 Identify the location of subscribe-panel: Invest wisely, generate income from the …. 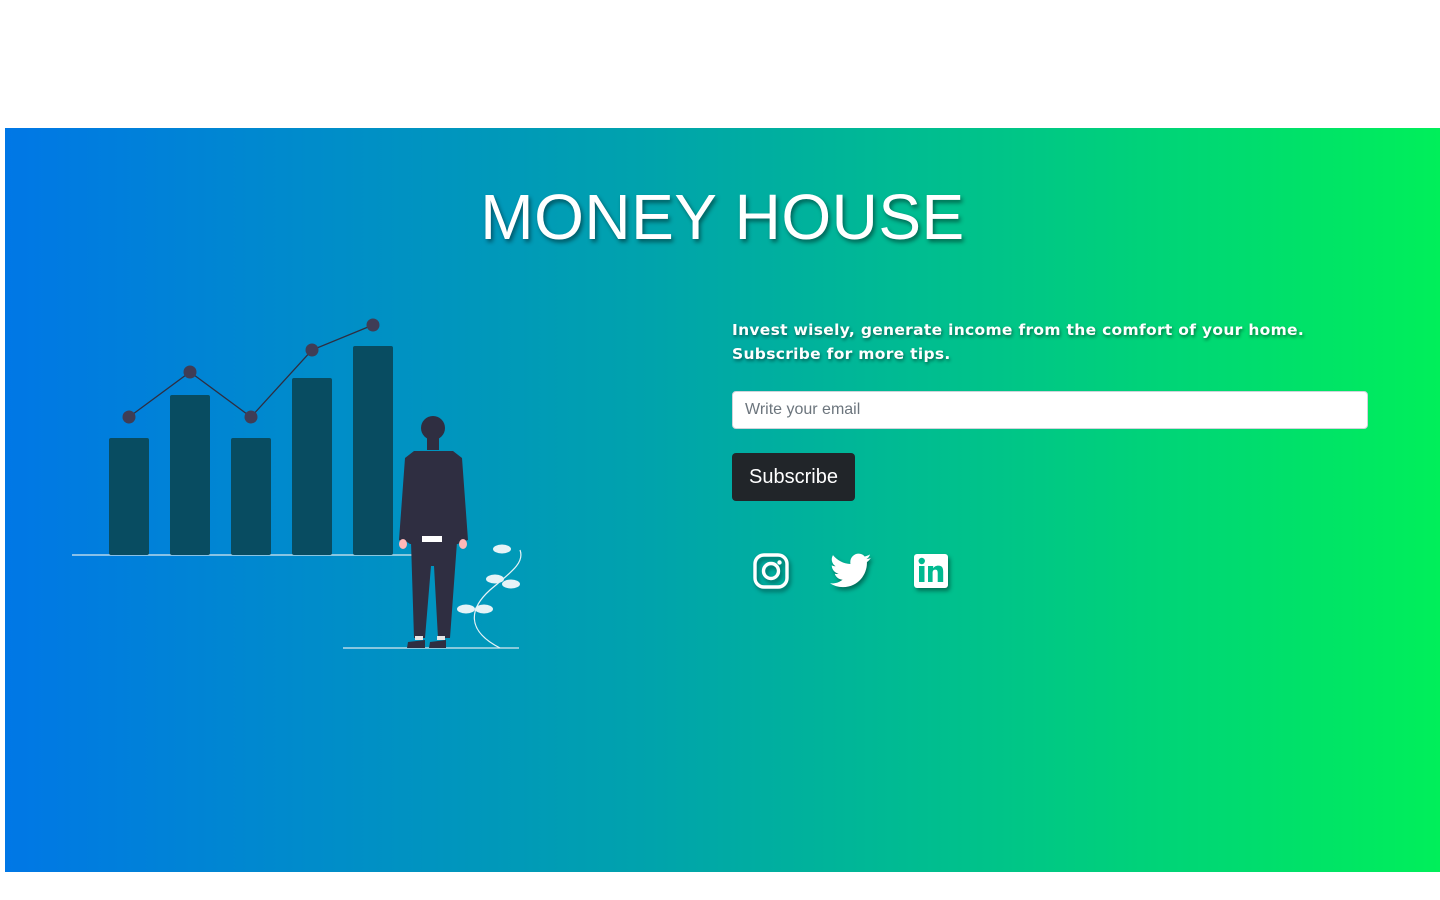
(1052, 455).